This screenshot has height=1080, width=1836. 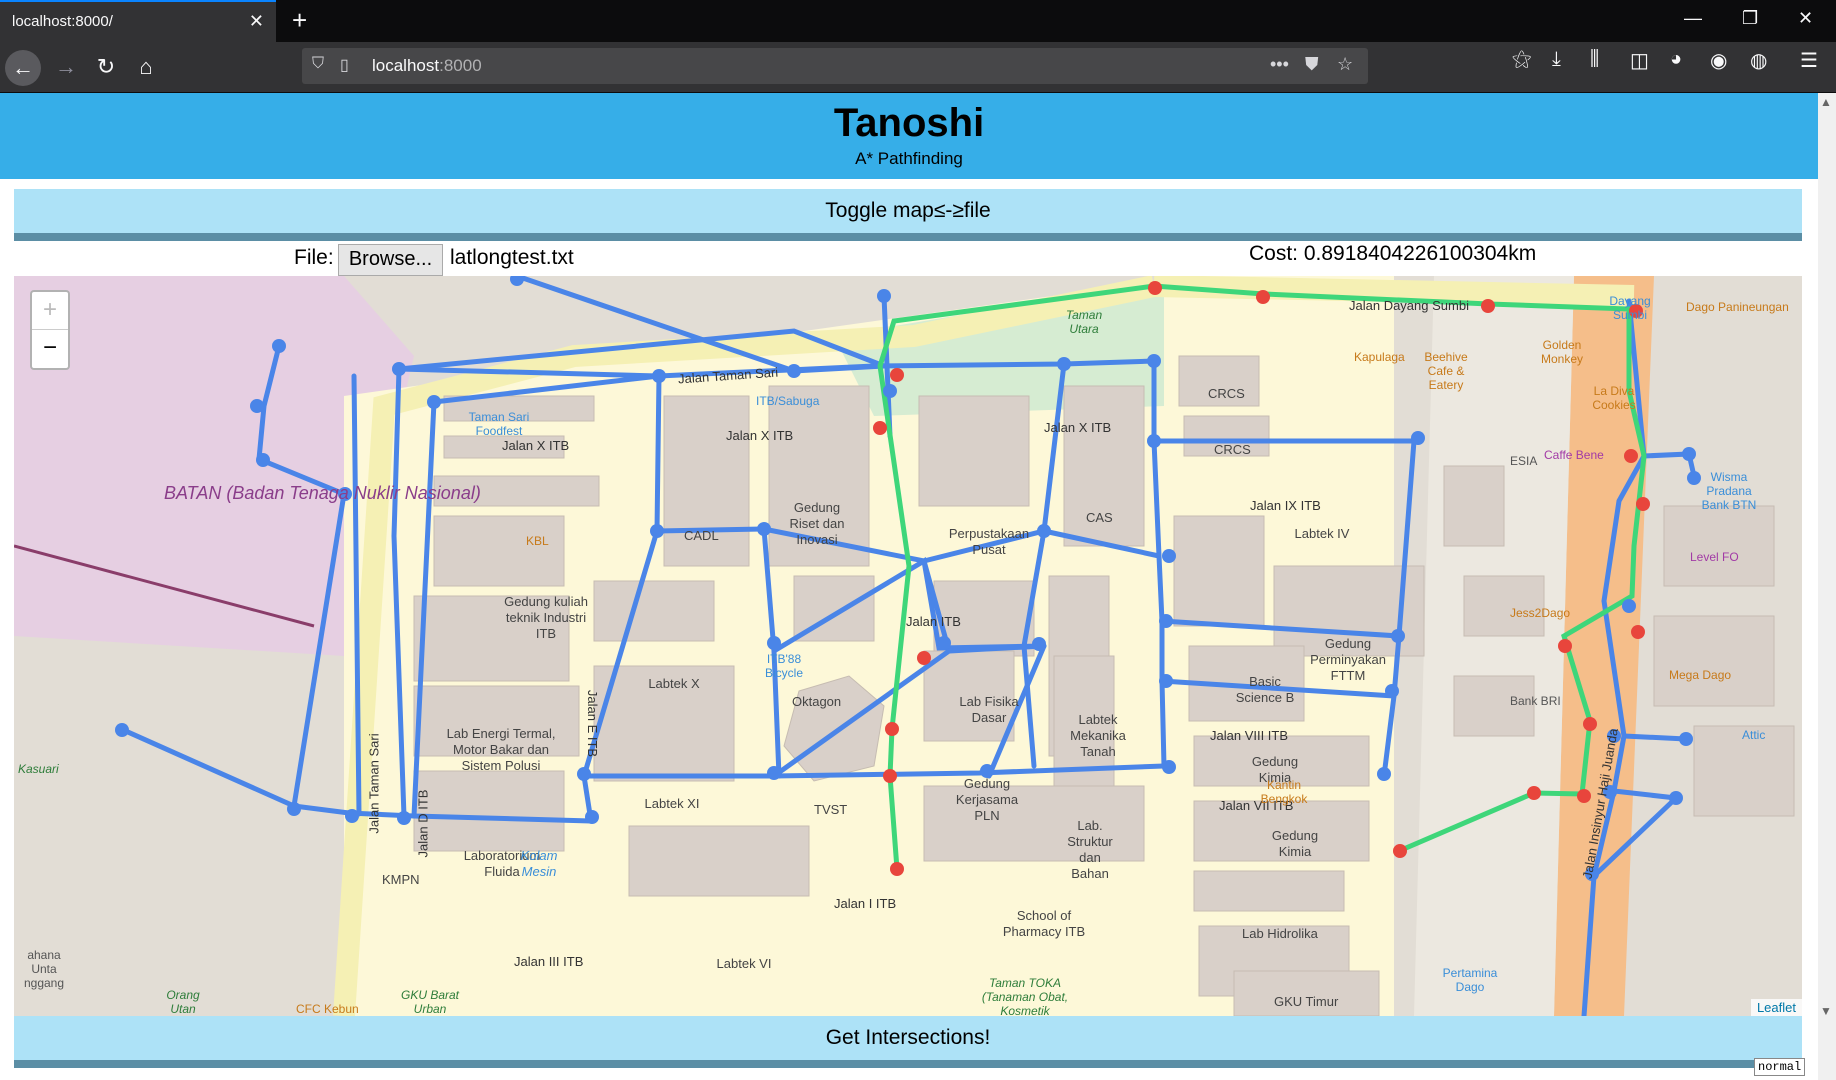 I want to click on street-label: Jalan Dayang Sumbi, so click(x=1409, y=305).